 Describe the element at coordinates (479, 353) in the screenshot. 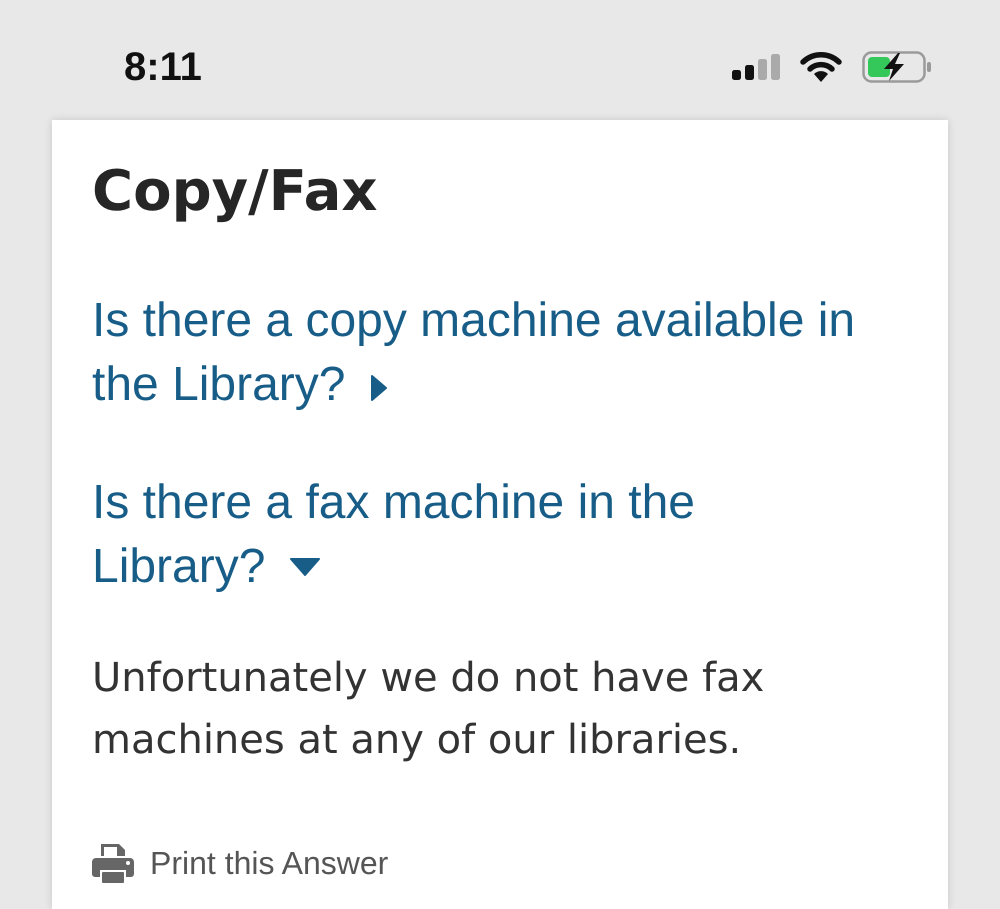

I see `faq-question-link: Is there a copy machine available in the Library?` at that location.